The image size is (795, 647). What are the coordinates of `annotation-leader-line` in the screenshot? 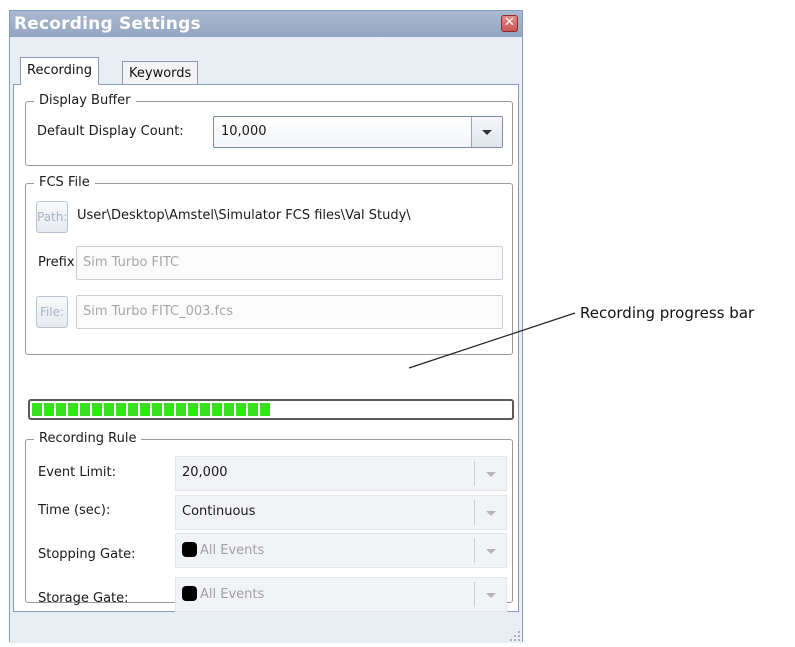 It's located at (492, 340).